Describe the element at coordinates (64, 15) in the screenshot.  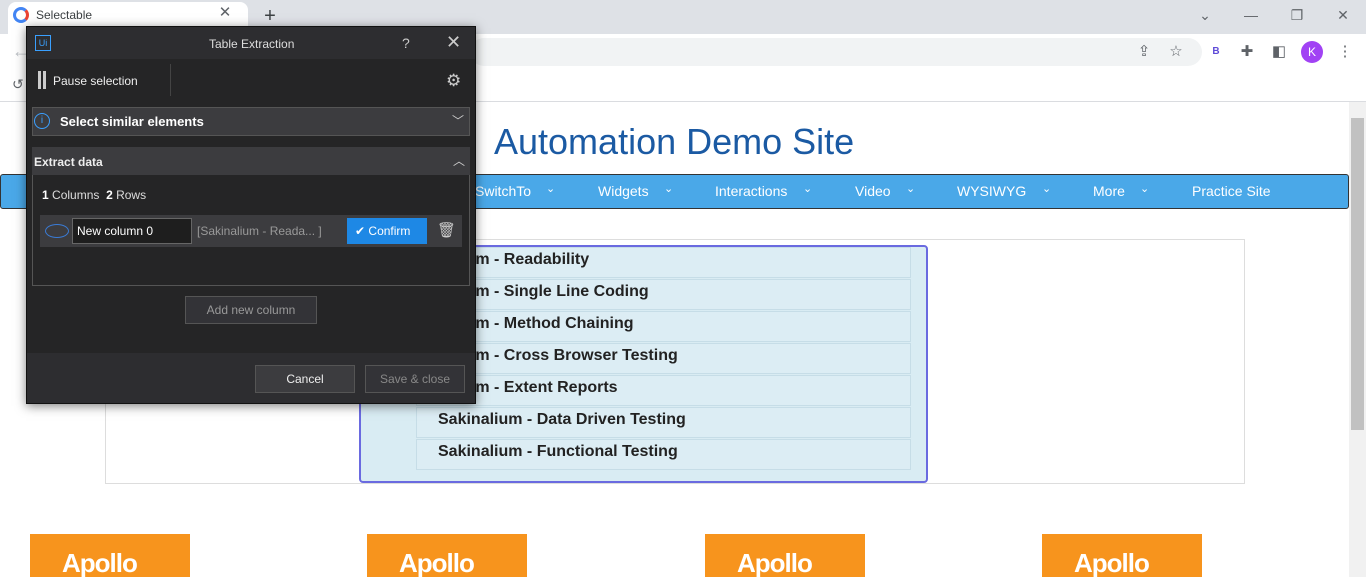
I see `tab-title: Selectable` at that location.